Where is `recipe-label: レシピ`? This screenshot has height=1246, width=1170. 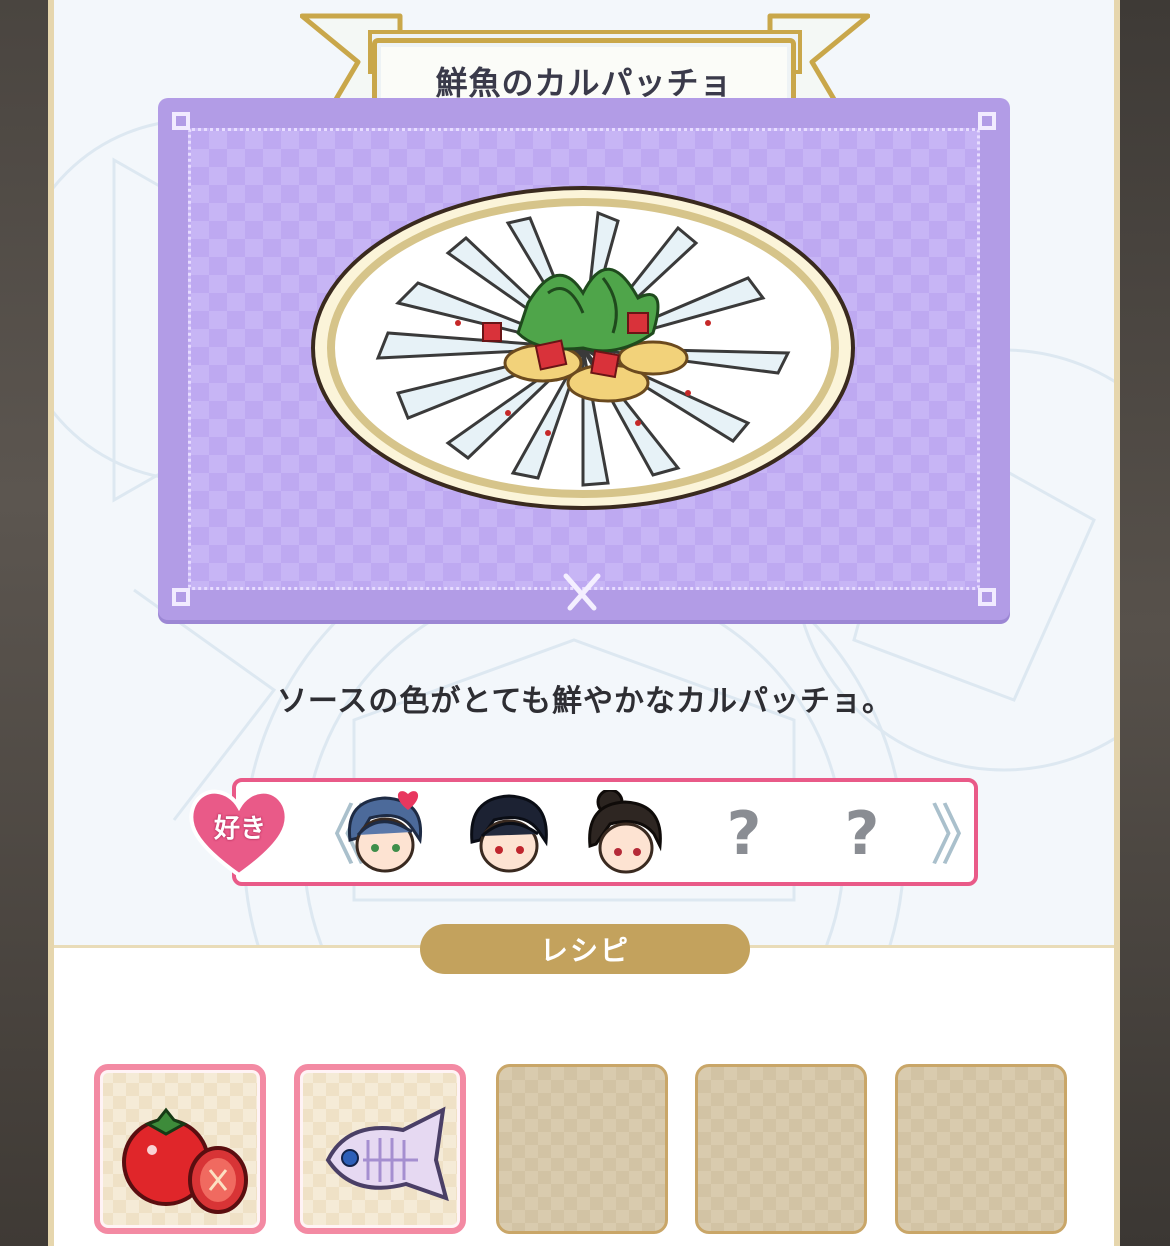 recipe-label: レシピ is located at coordinates (584, 950).